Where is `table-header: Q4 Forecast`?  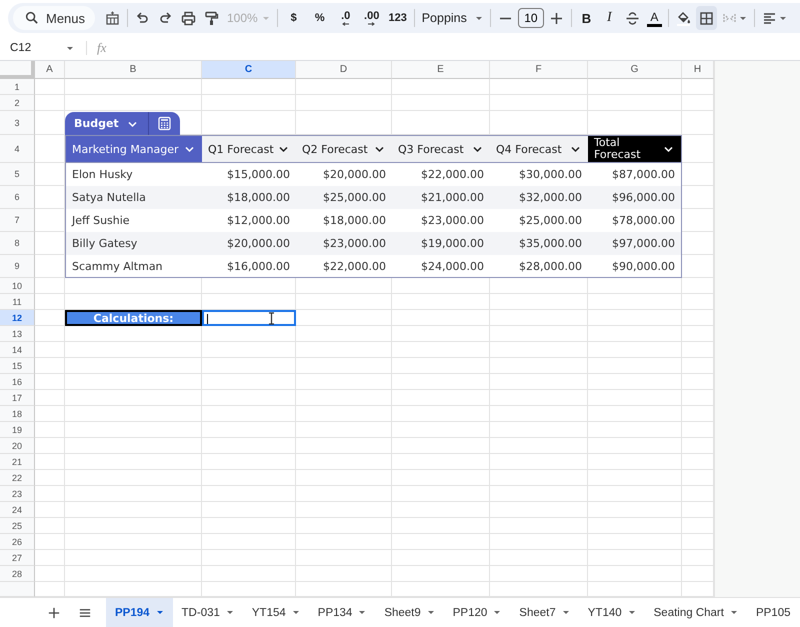
table-header: Q4 Forecast is located at coordinates (539, 149).